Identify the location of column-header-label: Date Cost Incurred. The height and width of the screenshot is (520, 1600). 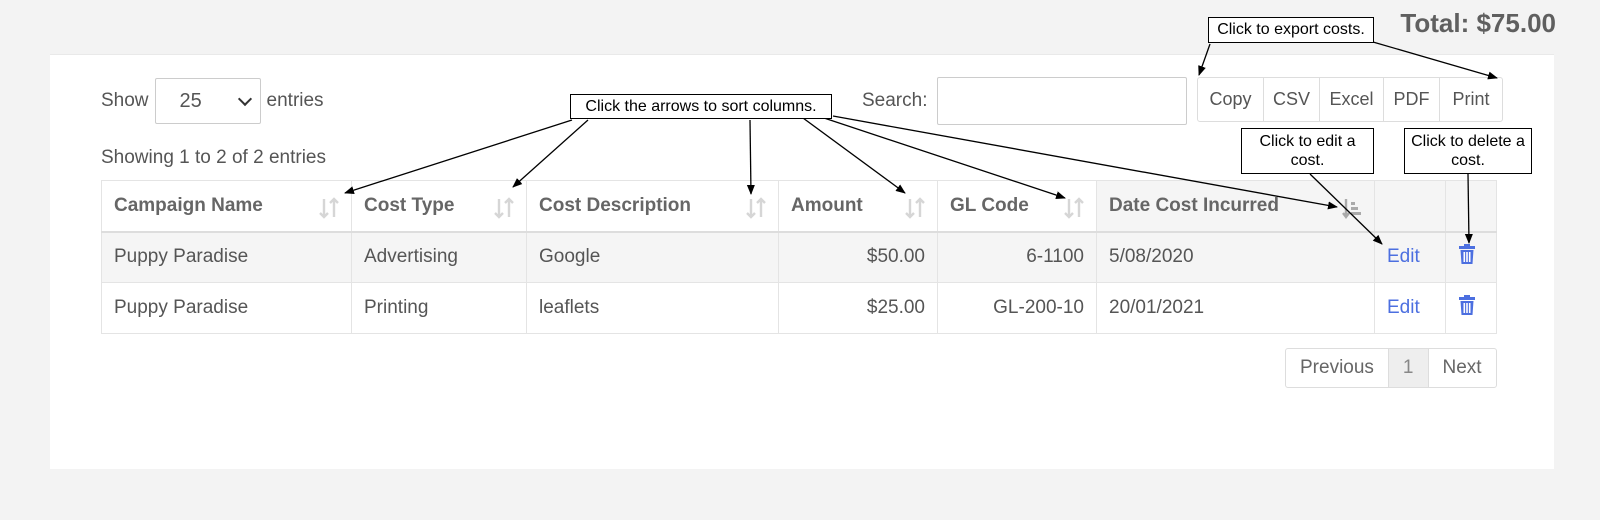
(1194, 205).